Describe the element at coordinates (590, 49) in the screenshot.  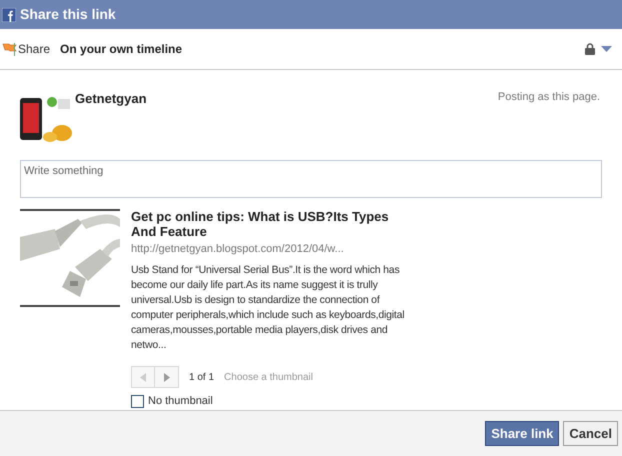
I see `lock-icon` at that location.